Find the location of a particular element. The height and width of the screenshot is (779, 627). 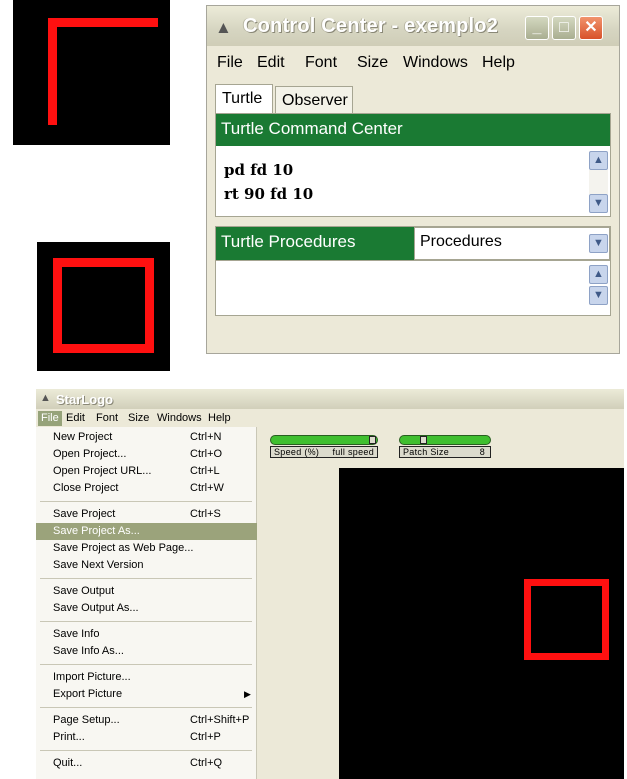

menu-item-close-project: Close Project Ctrl+W is located at coordinates (146, 488).